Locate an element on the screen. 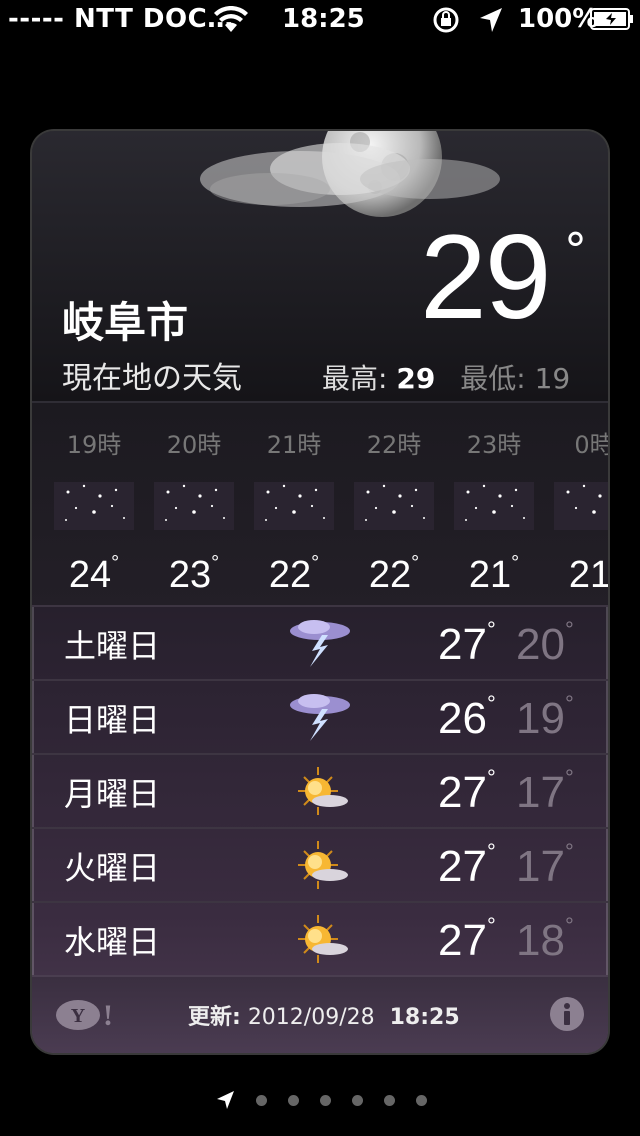 Image resolution: width=640 pixels, height=1136 pixels. day-name: 水曜日 is located at coordinates (112, 942).